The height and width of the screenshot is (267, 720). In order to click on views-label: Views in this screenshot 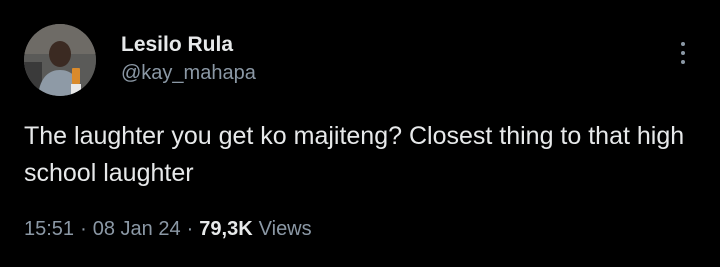, I will do `click(285, 229)`.